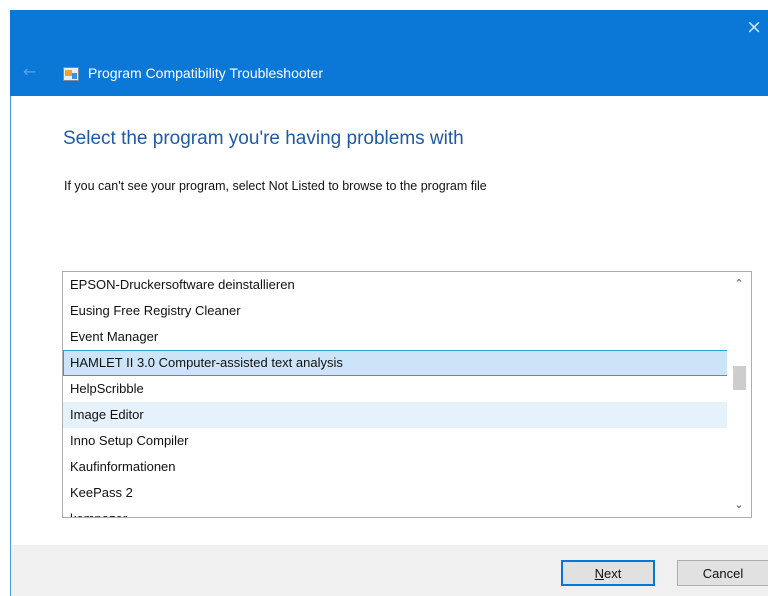 This screenshot has width=768, height=596. Describe the element at coordinates (395, 311) in the screenshot. I see `program-list-item: Eusing Free Registry Cleaner` at that location.